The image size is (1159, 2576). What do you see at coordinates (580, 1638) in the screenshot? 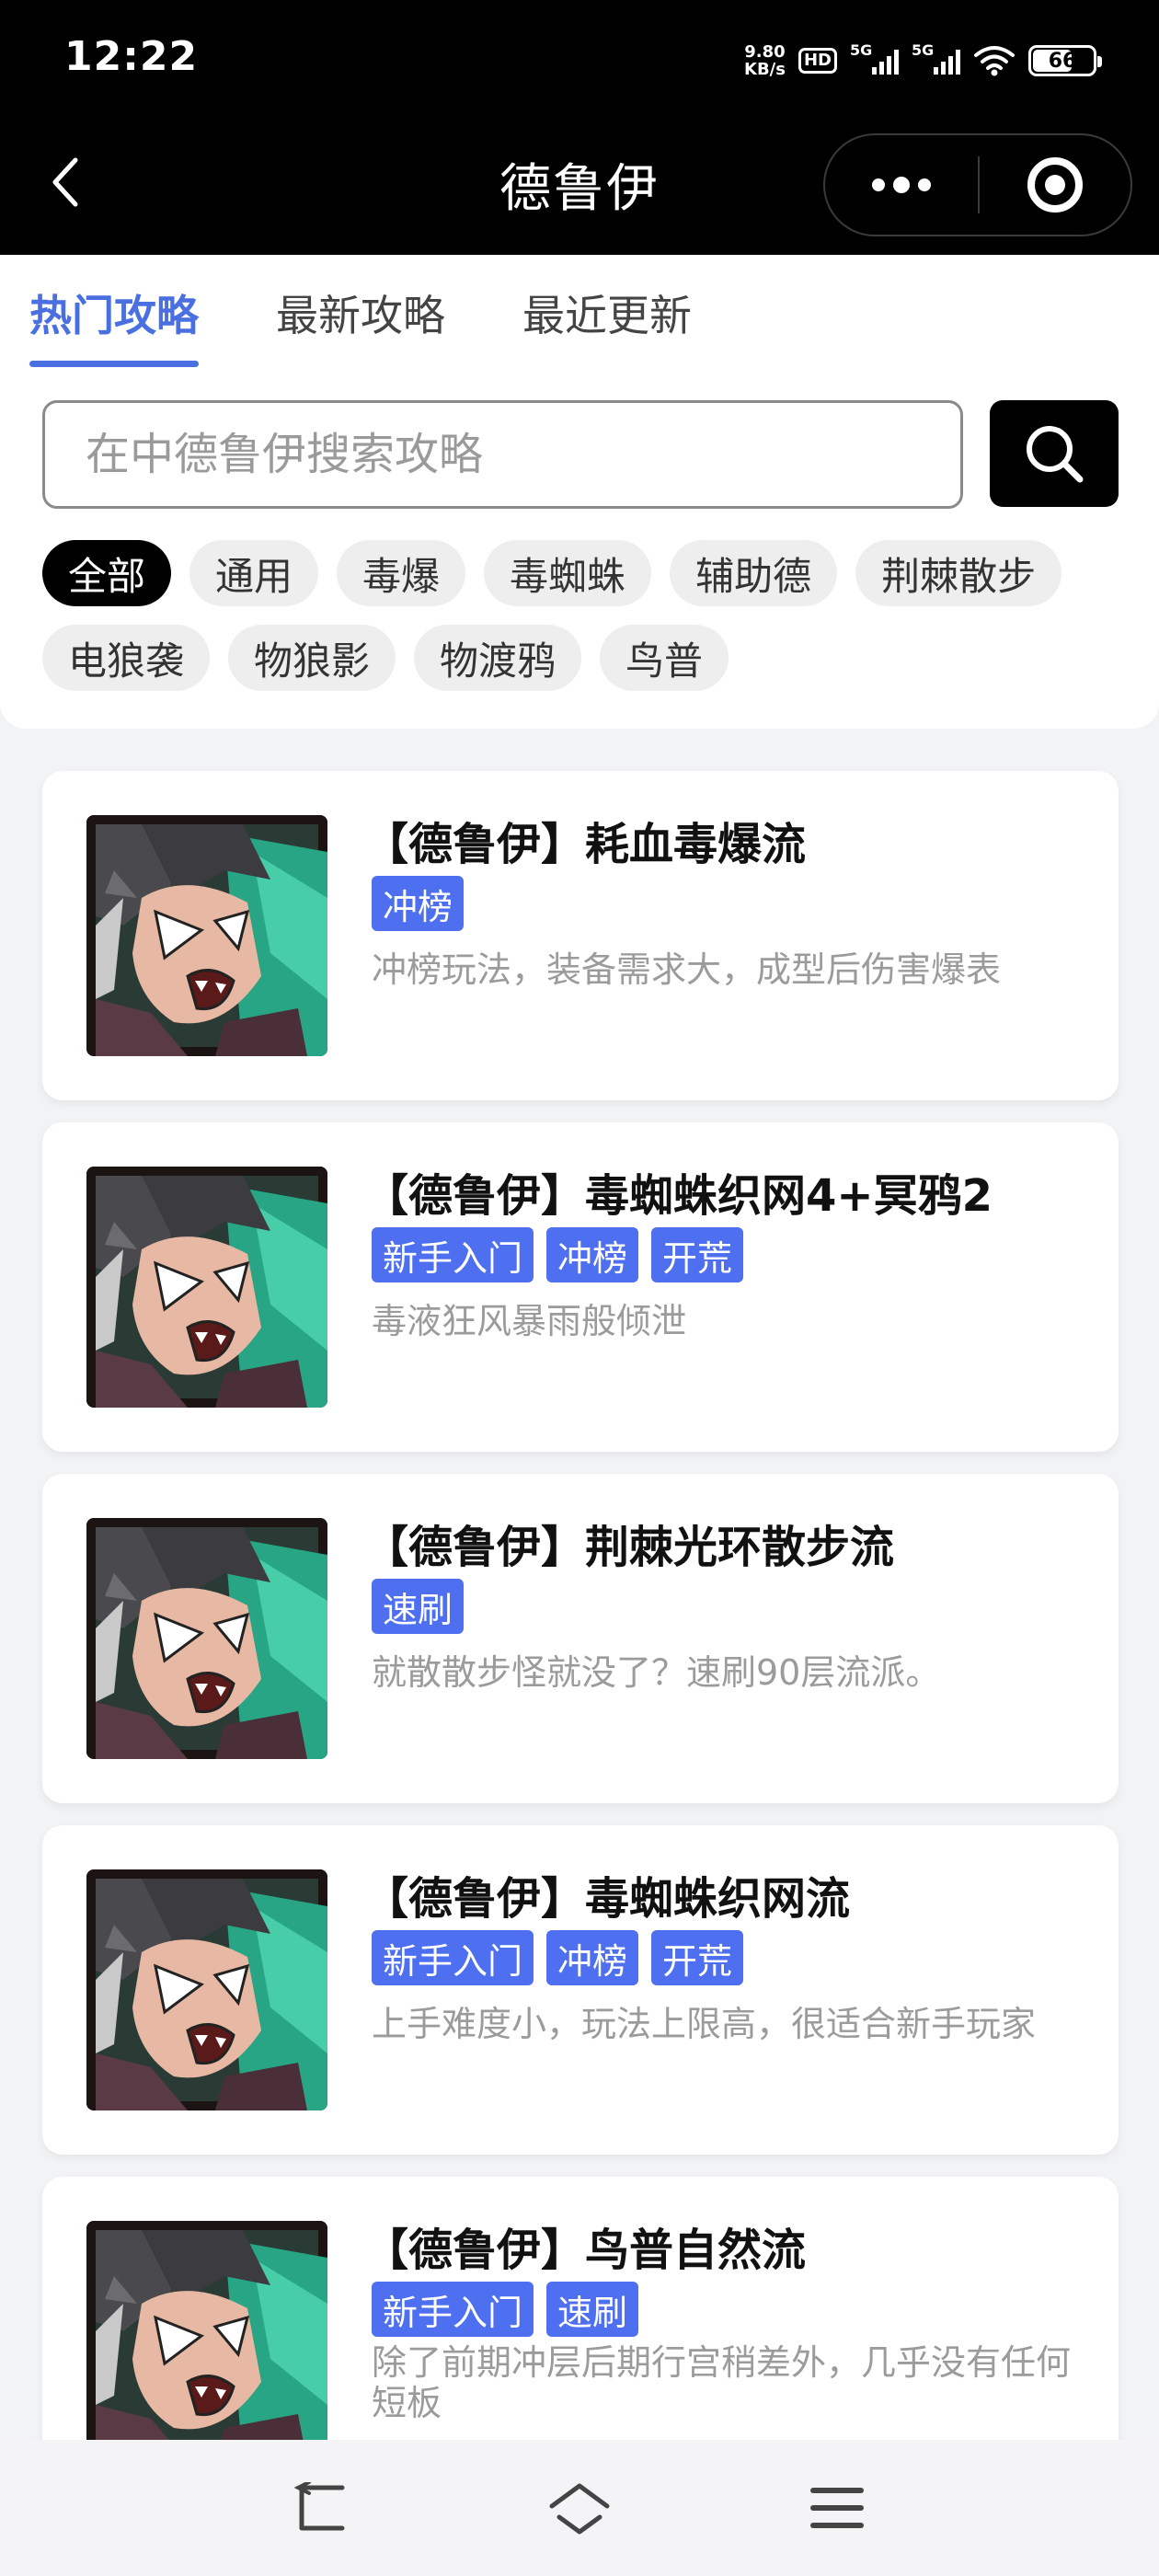
I see `guide-card: 【德鲁伊】荆棘光环散步流 速刷 就散散步怪就没了？速刷90层流派。` at bounding box center [580, 1638].